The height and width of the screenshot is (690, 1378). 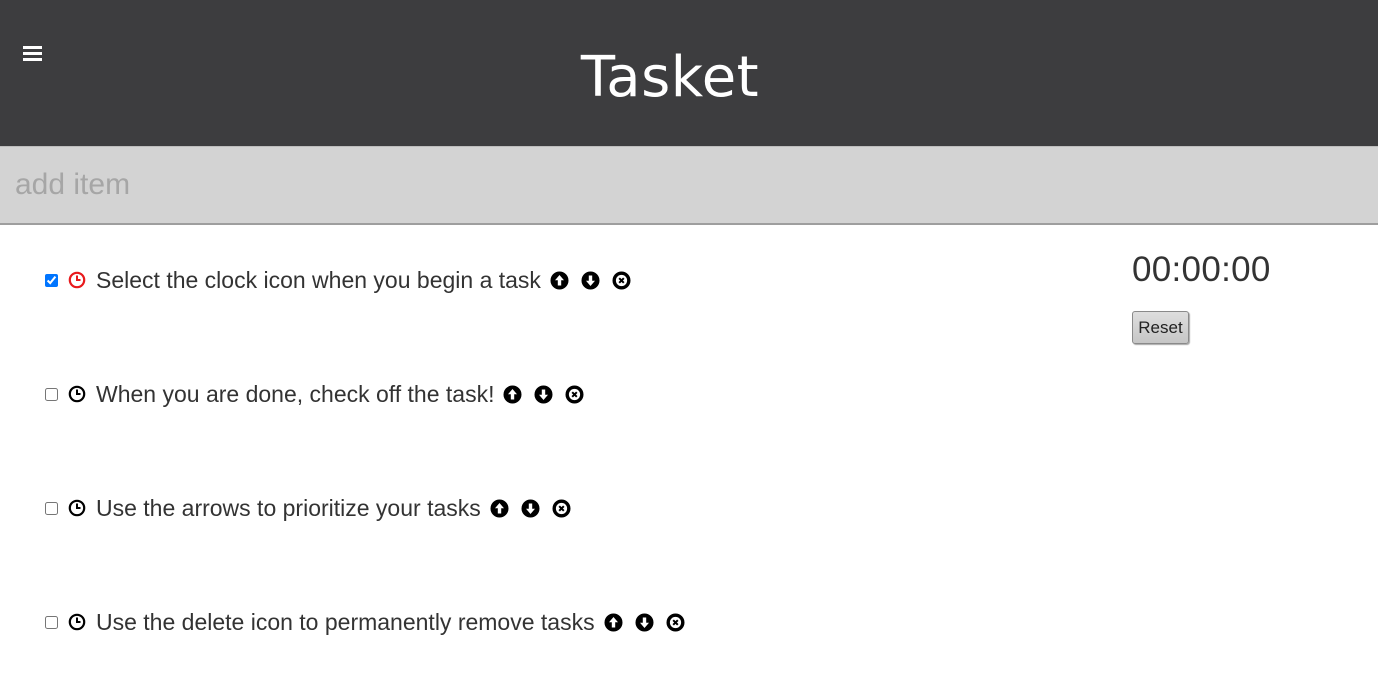 What do you see at coordinates (1160, 327) in the screenshot?
I see `reset-button: Reset` at bounding box center [1160, 327].